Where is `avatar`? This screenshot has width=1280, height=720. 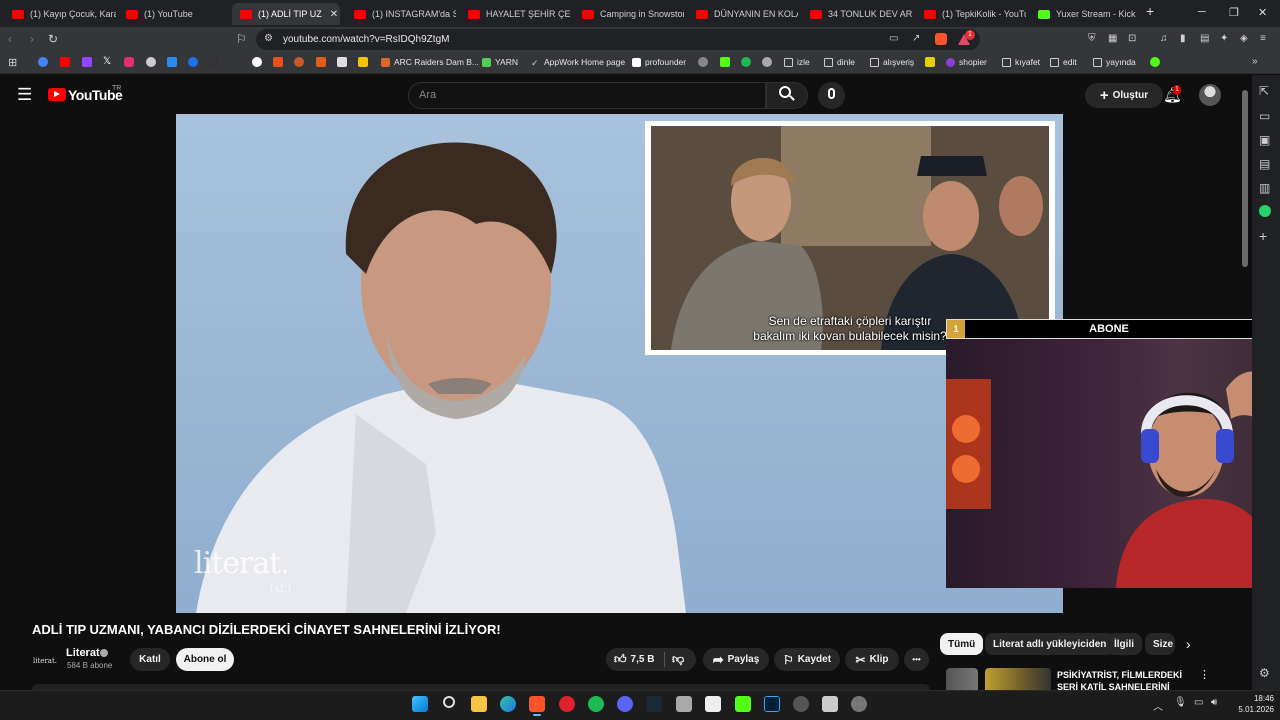 avatar is located at coordinates (1210, 95).